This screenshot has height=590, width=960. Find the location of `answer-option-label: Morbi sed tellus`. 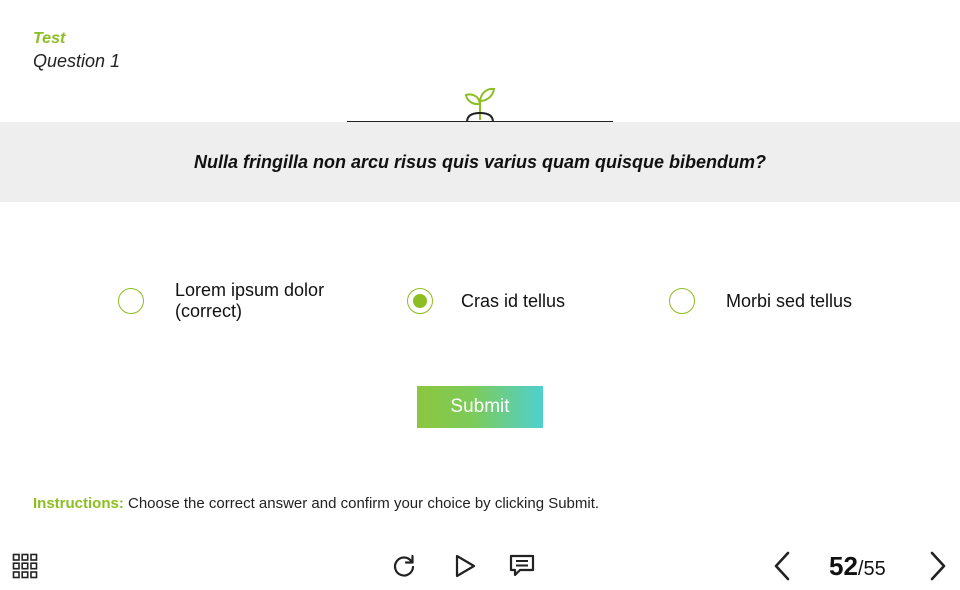

answer-option-label: Morbi sed tellus is located at coordinates (789, 300).